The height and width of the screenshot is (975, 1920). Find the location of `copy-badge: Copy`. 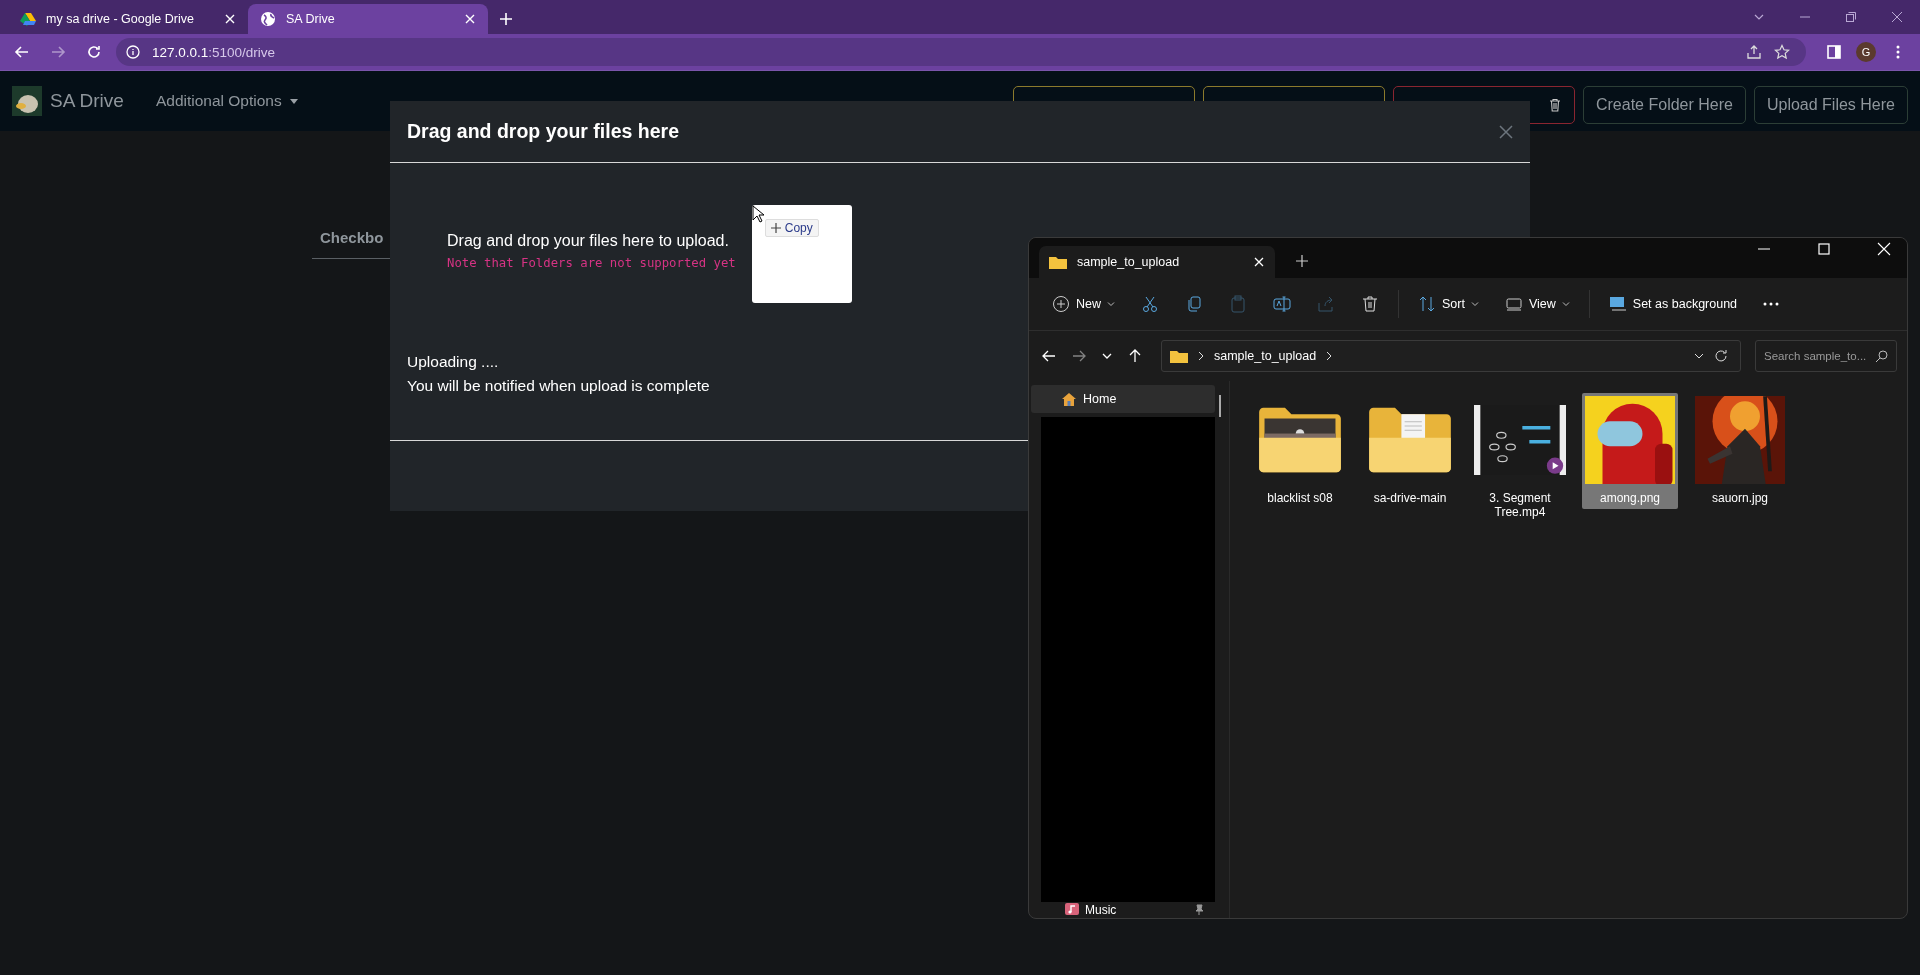

copy-badge: Copy is located at coordinates (791, 228).